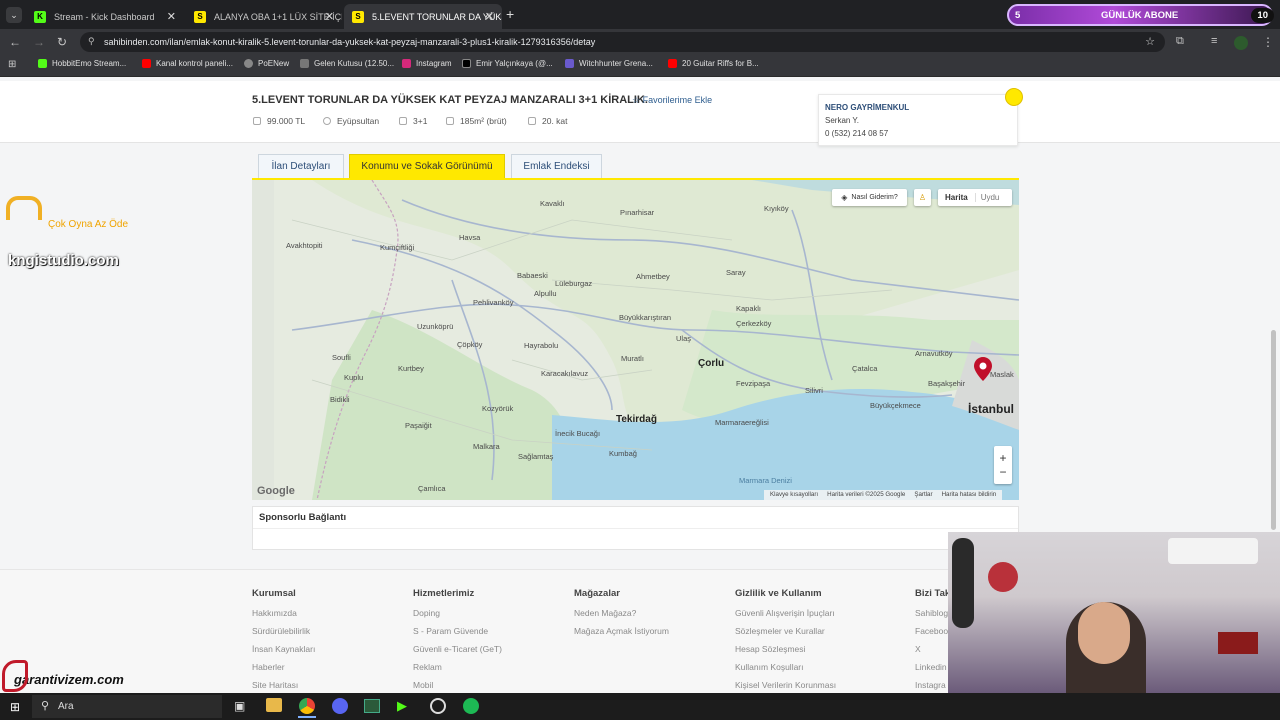 The image size is (1280, 720). Describe the element at coordinates (476, 121) in the screenshot. I see `area-meta: 185m² (brüt)` at that location.